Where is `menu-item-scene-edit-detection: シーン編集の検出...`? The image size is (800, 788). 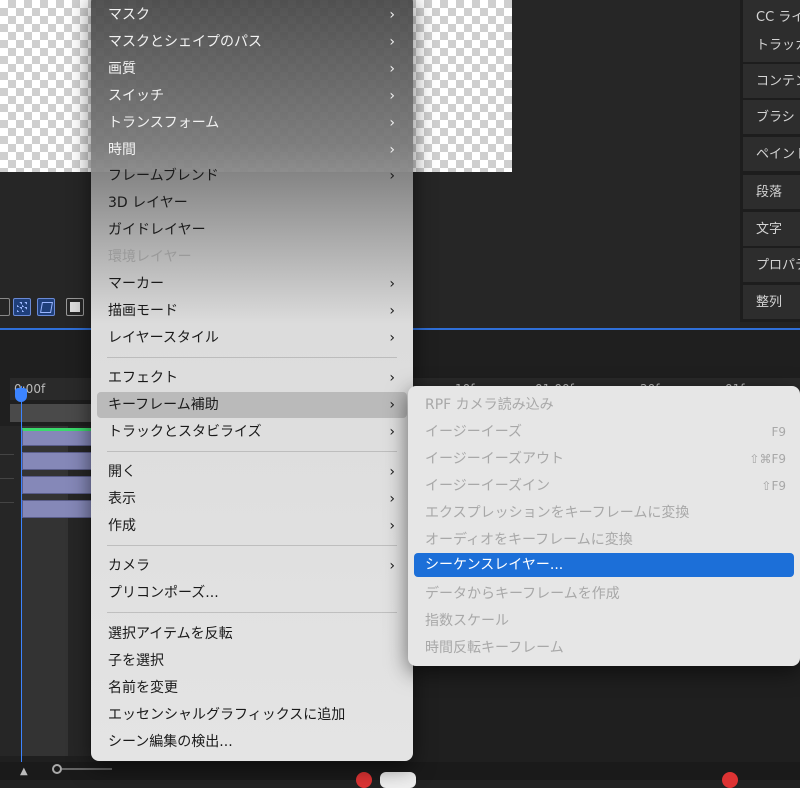
menu-item-scene-edit-detection: シーン編集の検出... is located at coordinates (252, 742).